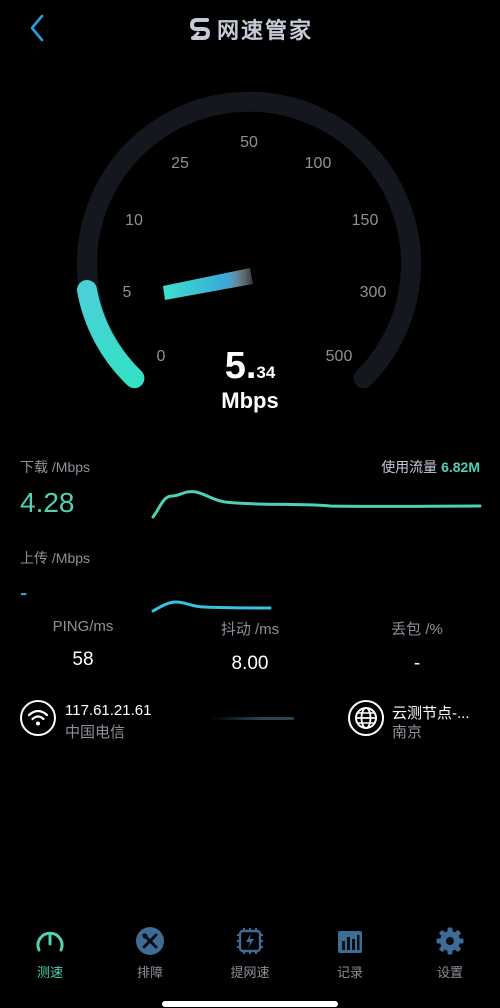 This screenshot has width=500, height=1008. What do you see at coordinates (417, 663) in the screenshot?
I see `packet-loss-value: -` at bounding box center [417, 663].